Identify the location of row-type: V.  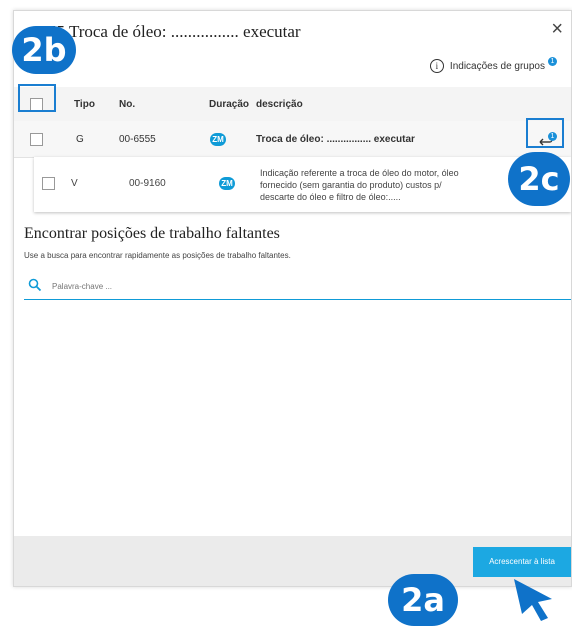
(74, 183).